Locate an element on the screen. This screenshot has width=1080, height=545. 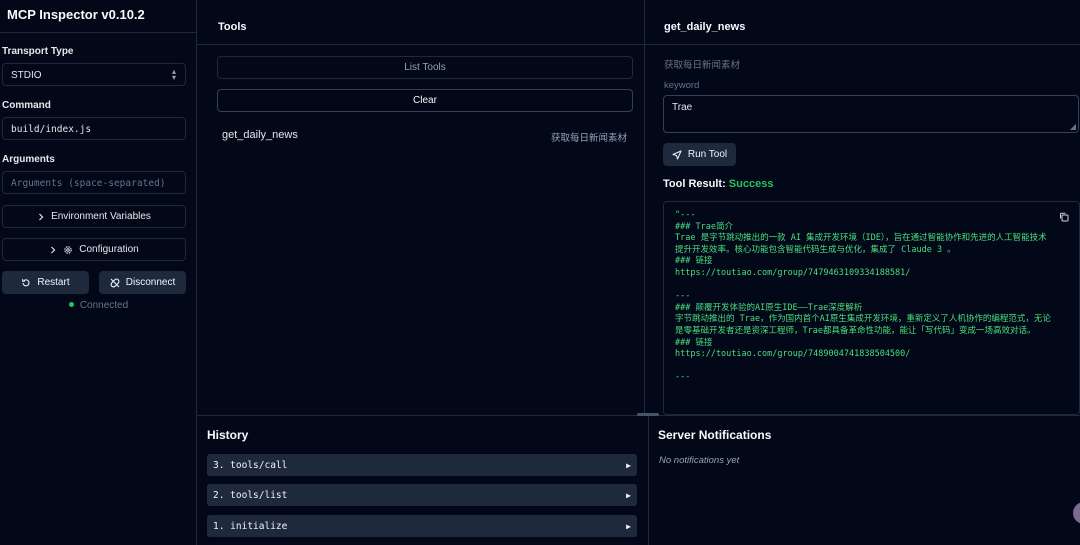
tool-detail-description: 获取每日新闻素材 is located at coordinates (702, 65).